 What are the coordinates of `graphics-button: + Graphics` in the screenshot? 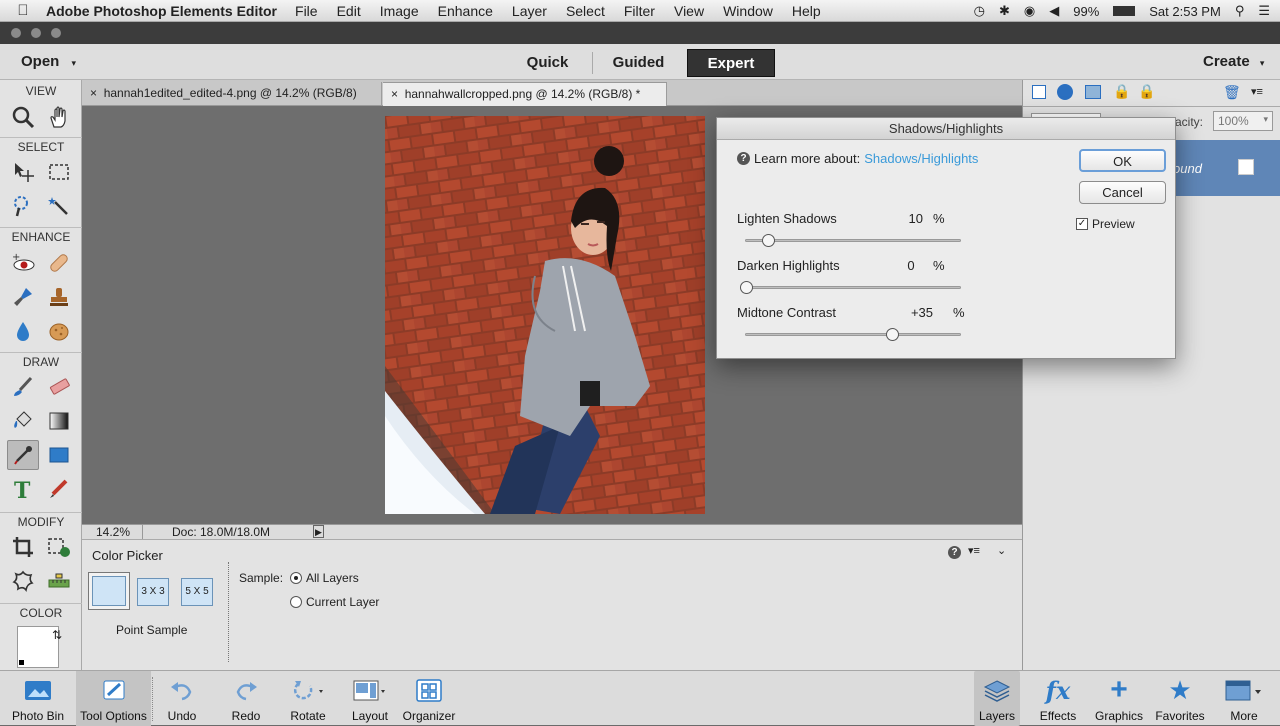 It's located at (1119, 698).